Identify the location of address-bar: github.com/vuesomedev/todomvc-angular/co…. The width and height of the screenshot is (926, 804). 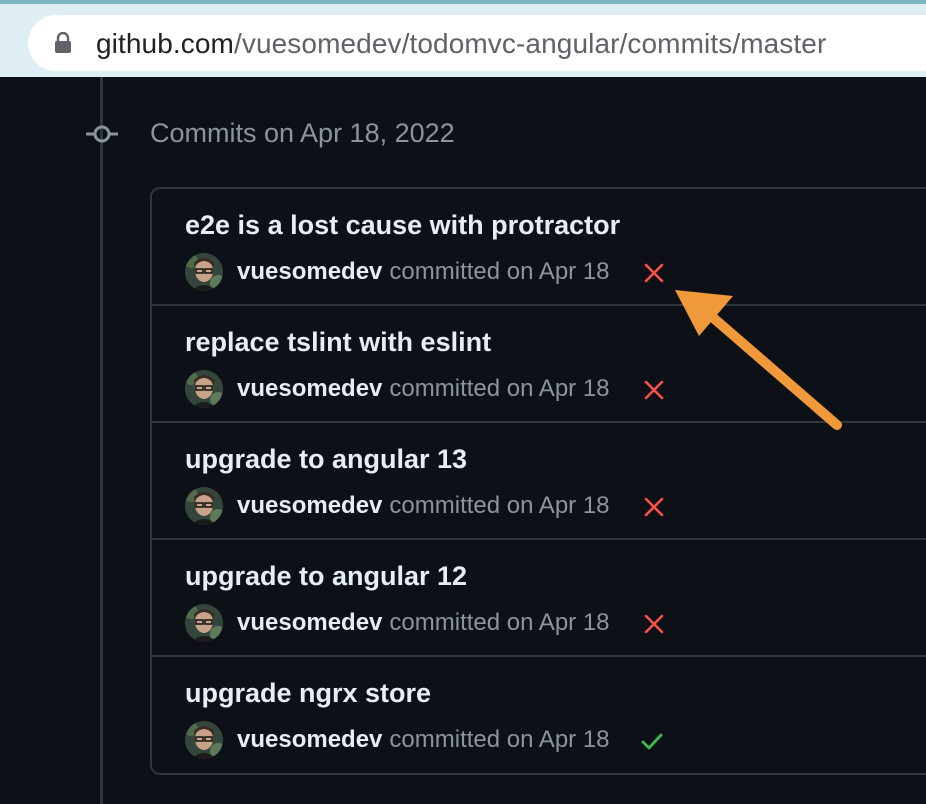
(477, 43).